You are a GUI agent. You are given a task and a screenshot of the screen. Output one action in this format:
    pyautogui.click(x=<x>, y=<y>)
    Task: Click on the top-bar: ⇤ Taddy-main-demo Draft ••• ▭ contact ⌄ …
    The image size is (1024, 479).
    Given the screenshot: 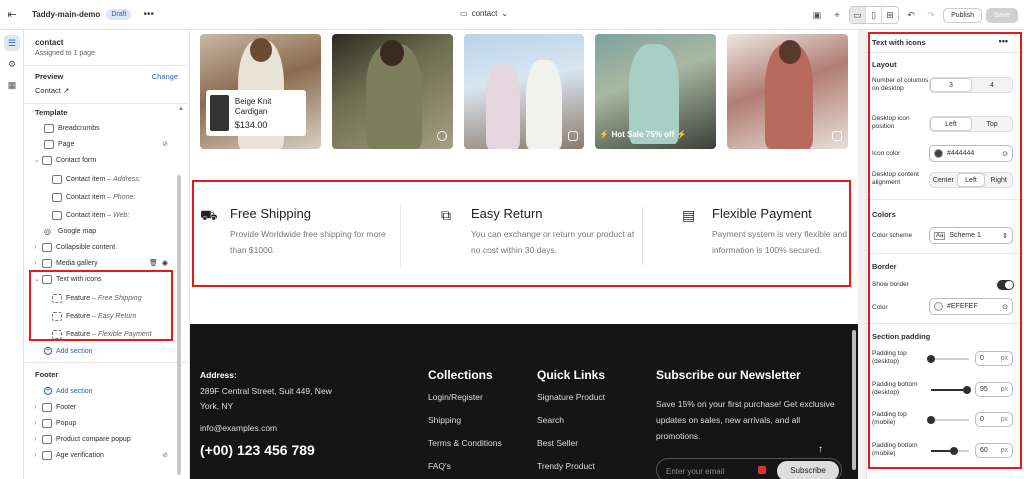 What is the action you would take?
    pyautogui.click(x=512, y=15)
    